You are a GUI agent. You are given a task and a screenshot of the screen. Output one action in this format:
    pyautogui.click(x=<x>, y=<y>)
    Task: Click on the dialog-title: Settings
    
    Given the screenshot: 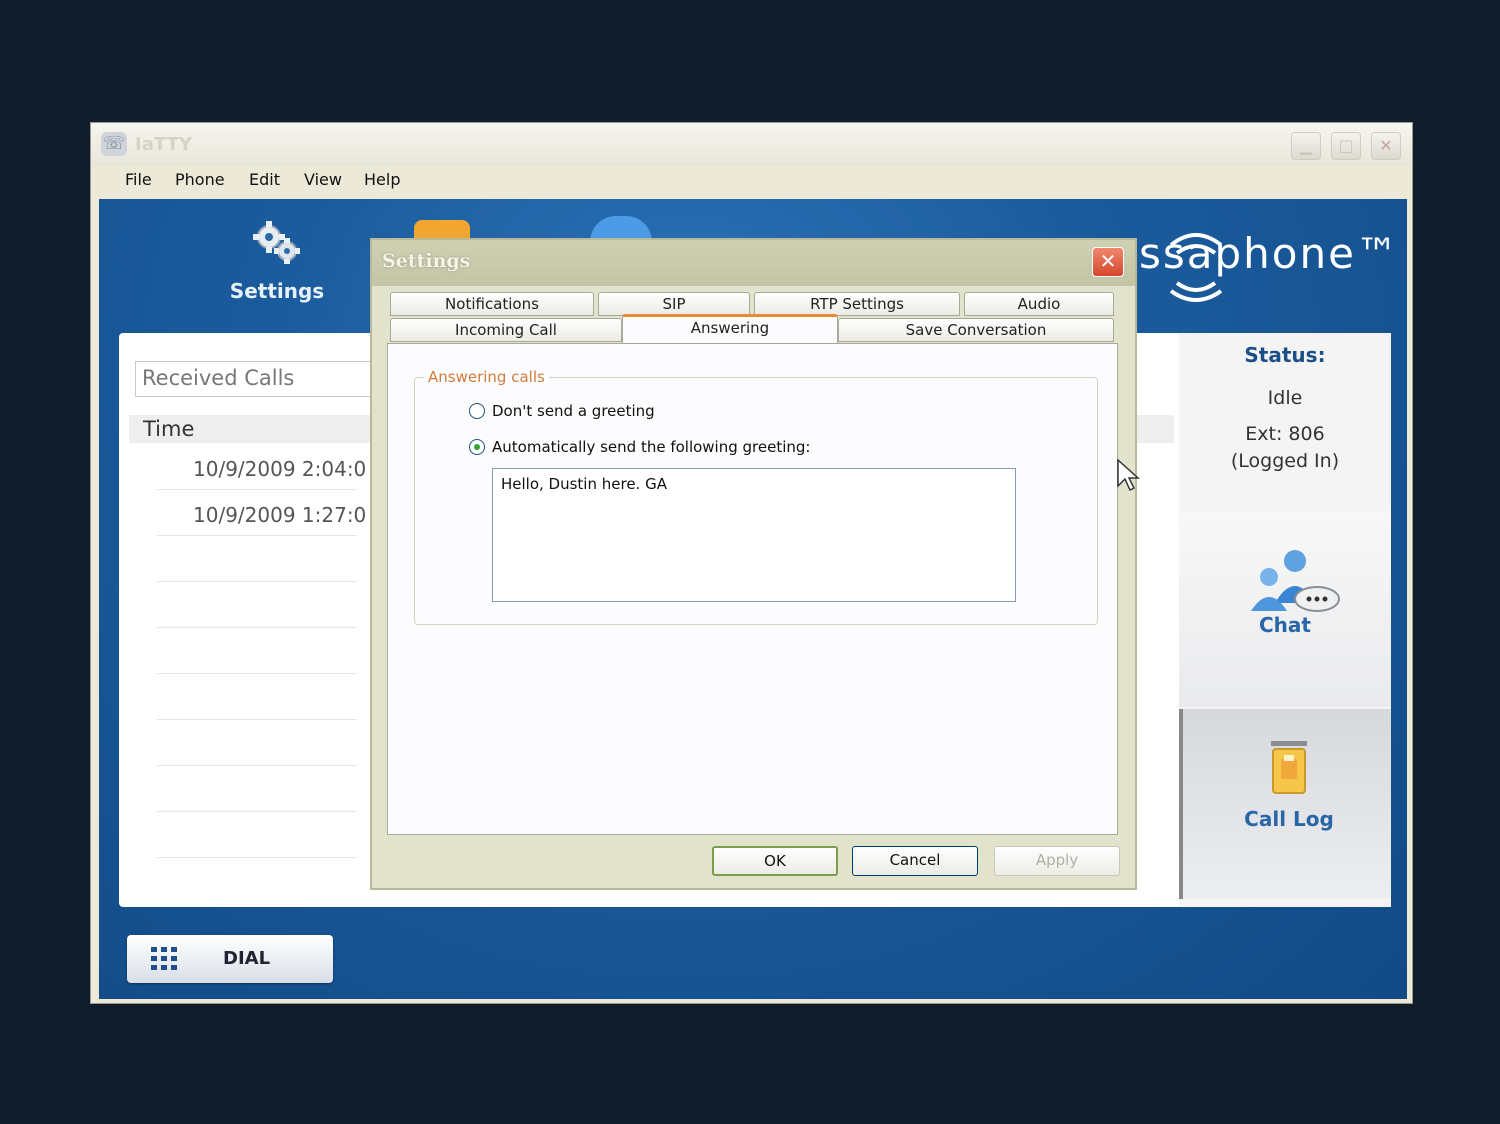 What is the action you would take?
    pyautogui.click(x=426, y=261)
    